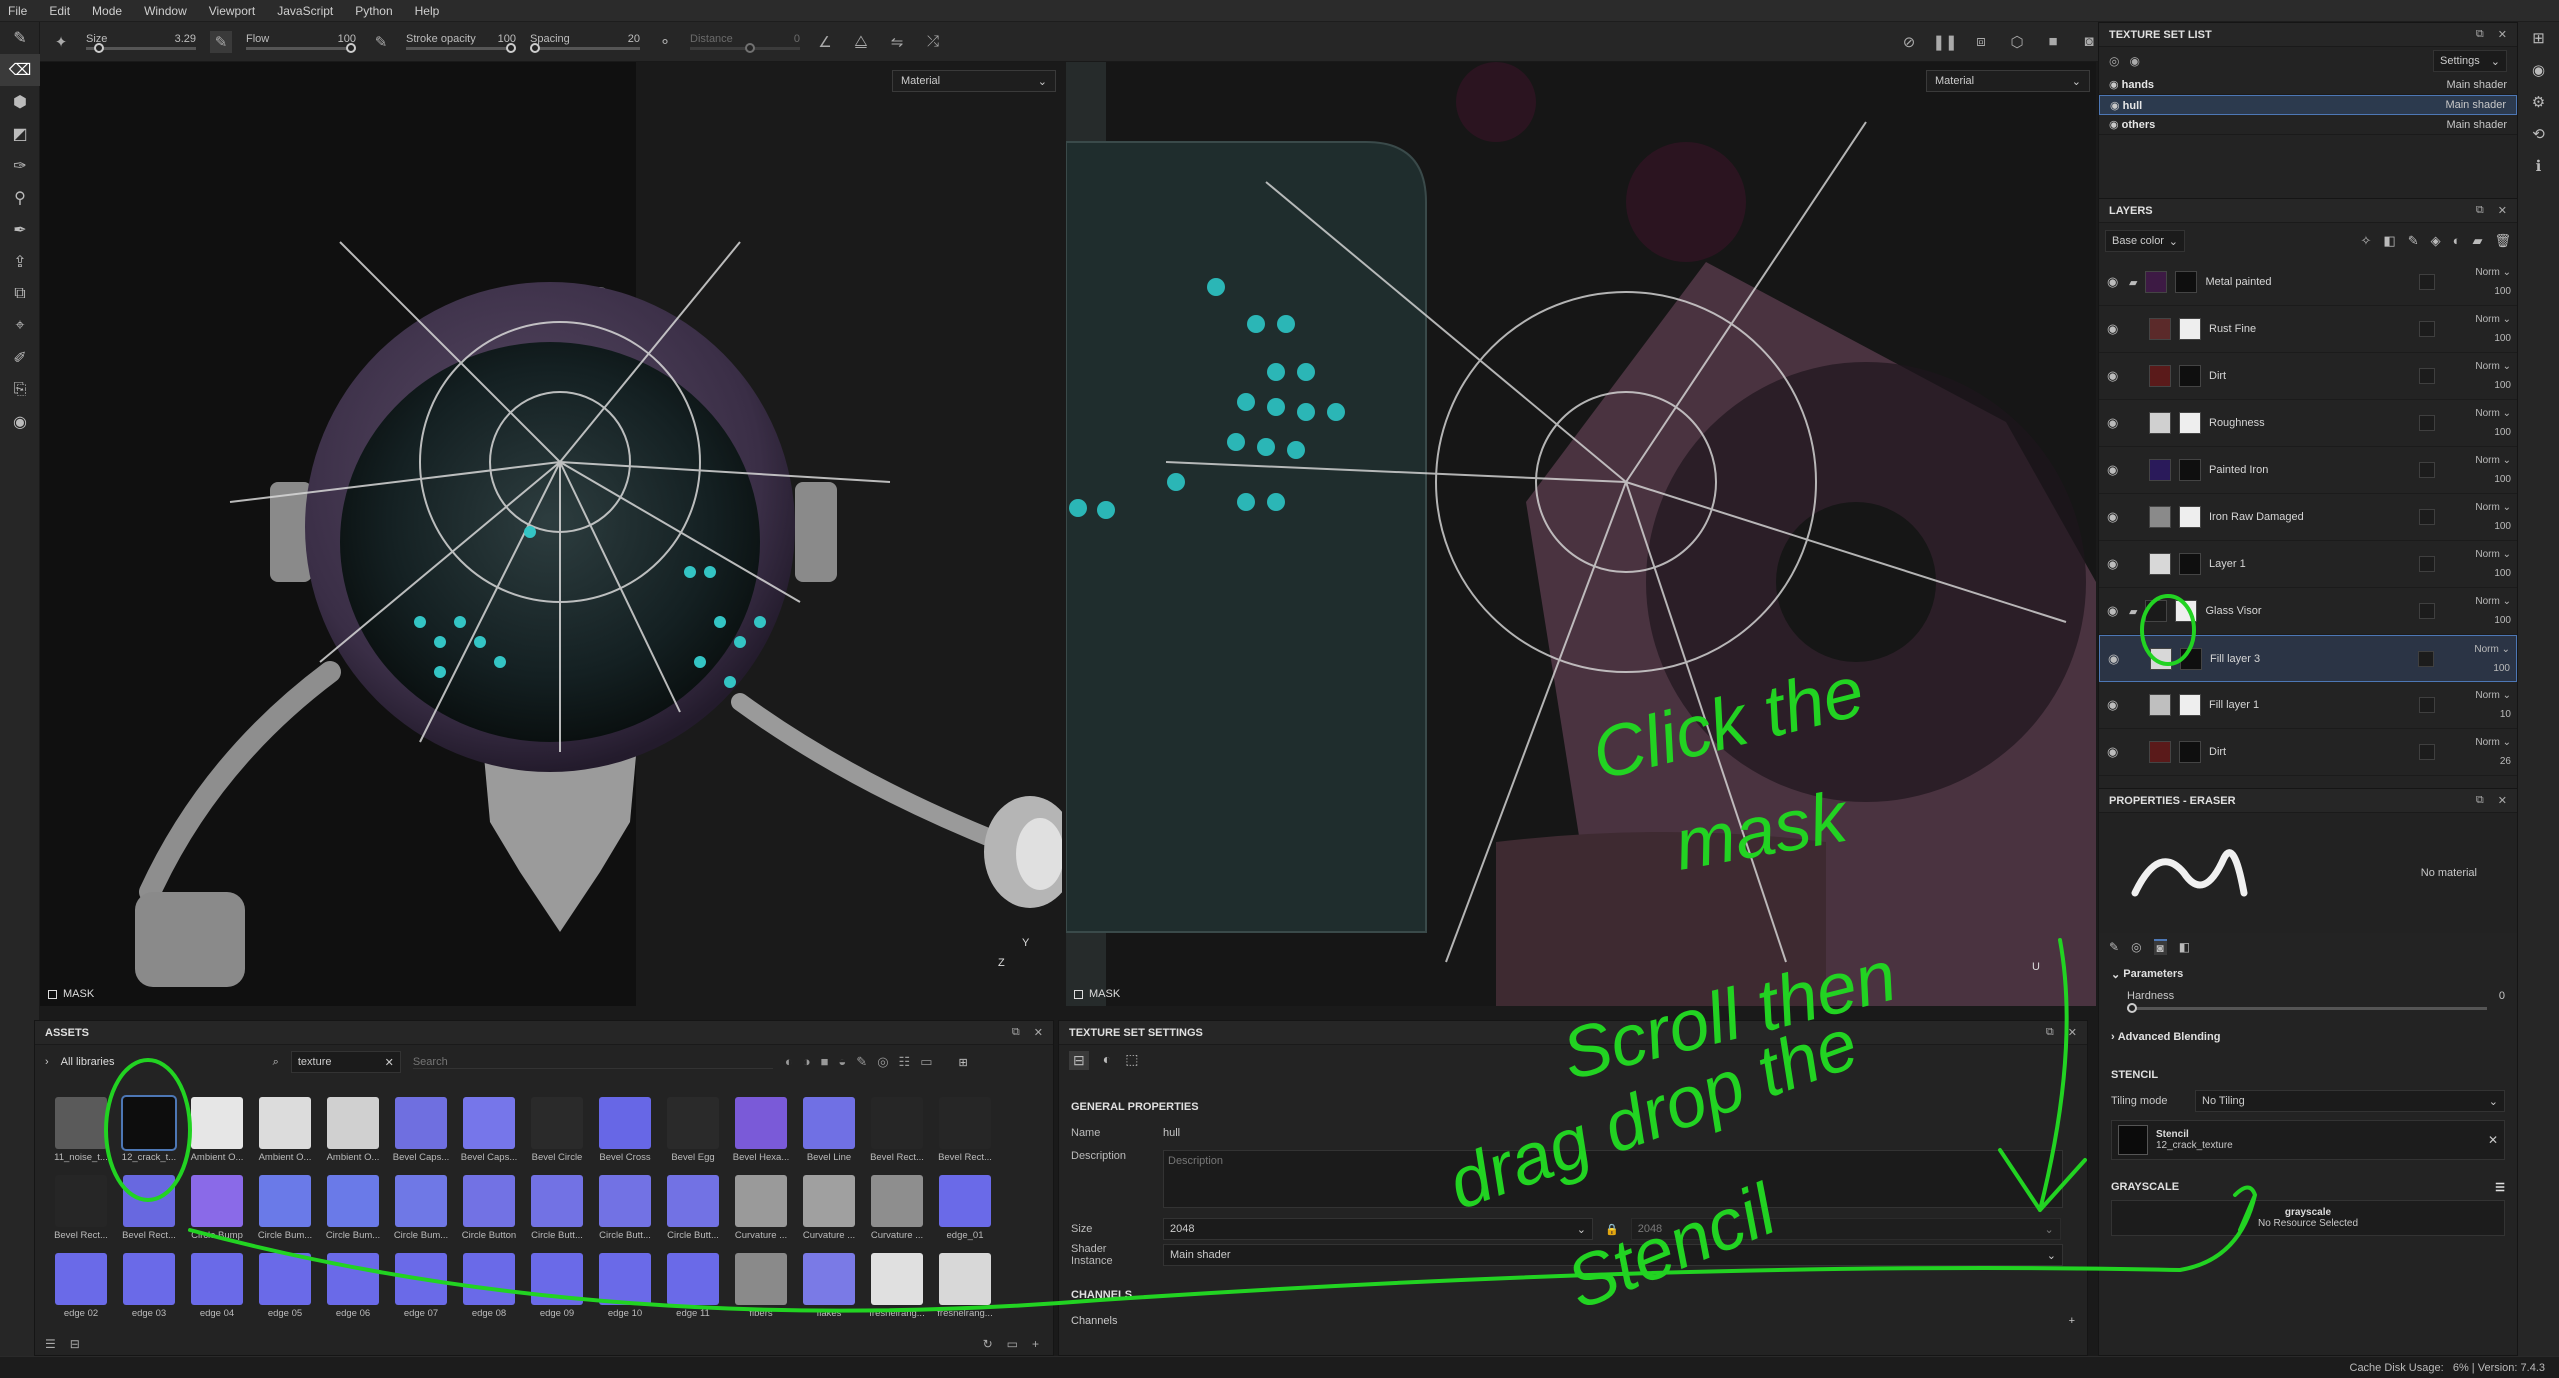 This screenshot has width=2559, height=1378. I want to click on spacing-slider, so click(585, 48).